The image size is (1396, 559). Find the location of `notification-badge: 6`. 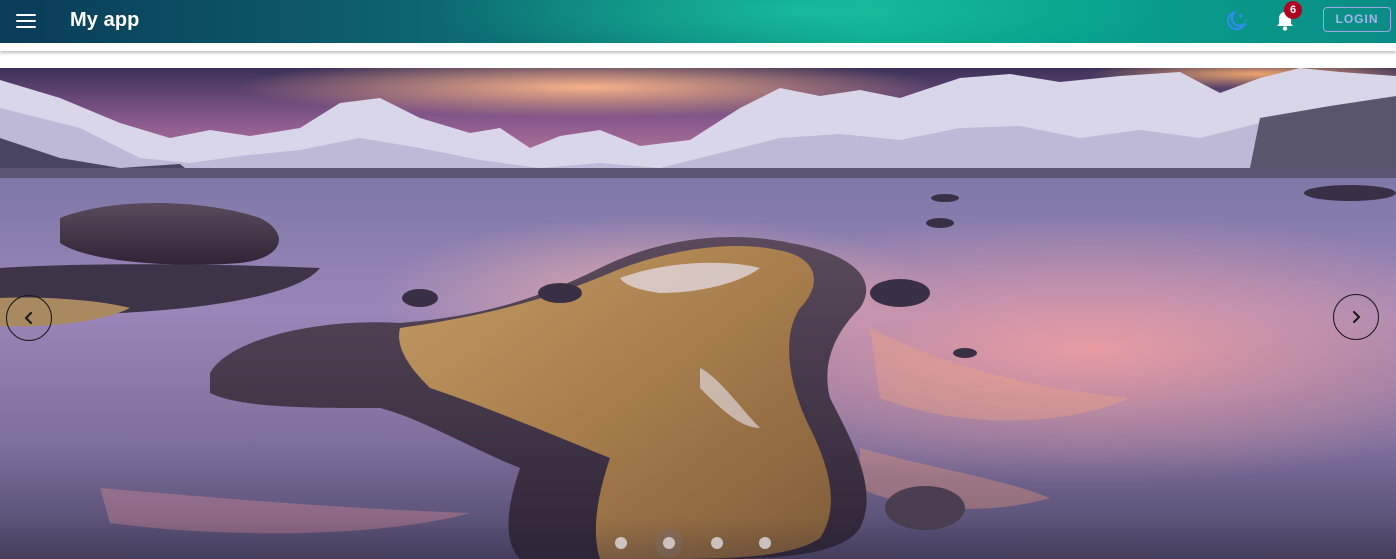

notification-badge: 6 is located at coordinates (1293, 10).